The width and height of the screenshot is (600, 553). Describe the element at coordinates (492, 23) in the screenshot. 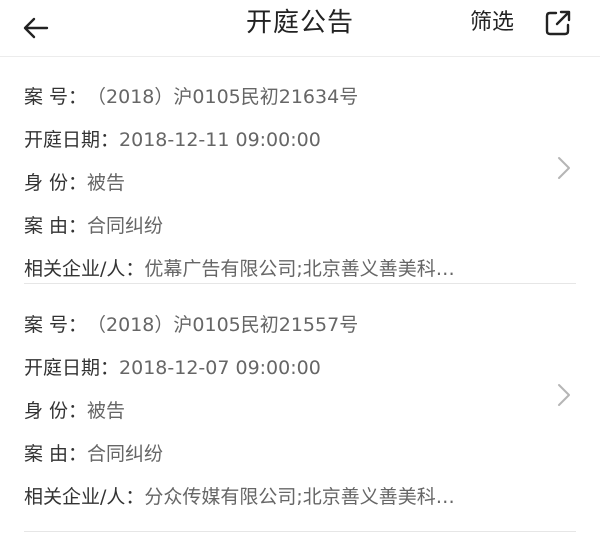

I see `filter-button: 筛选` at that location.